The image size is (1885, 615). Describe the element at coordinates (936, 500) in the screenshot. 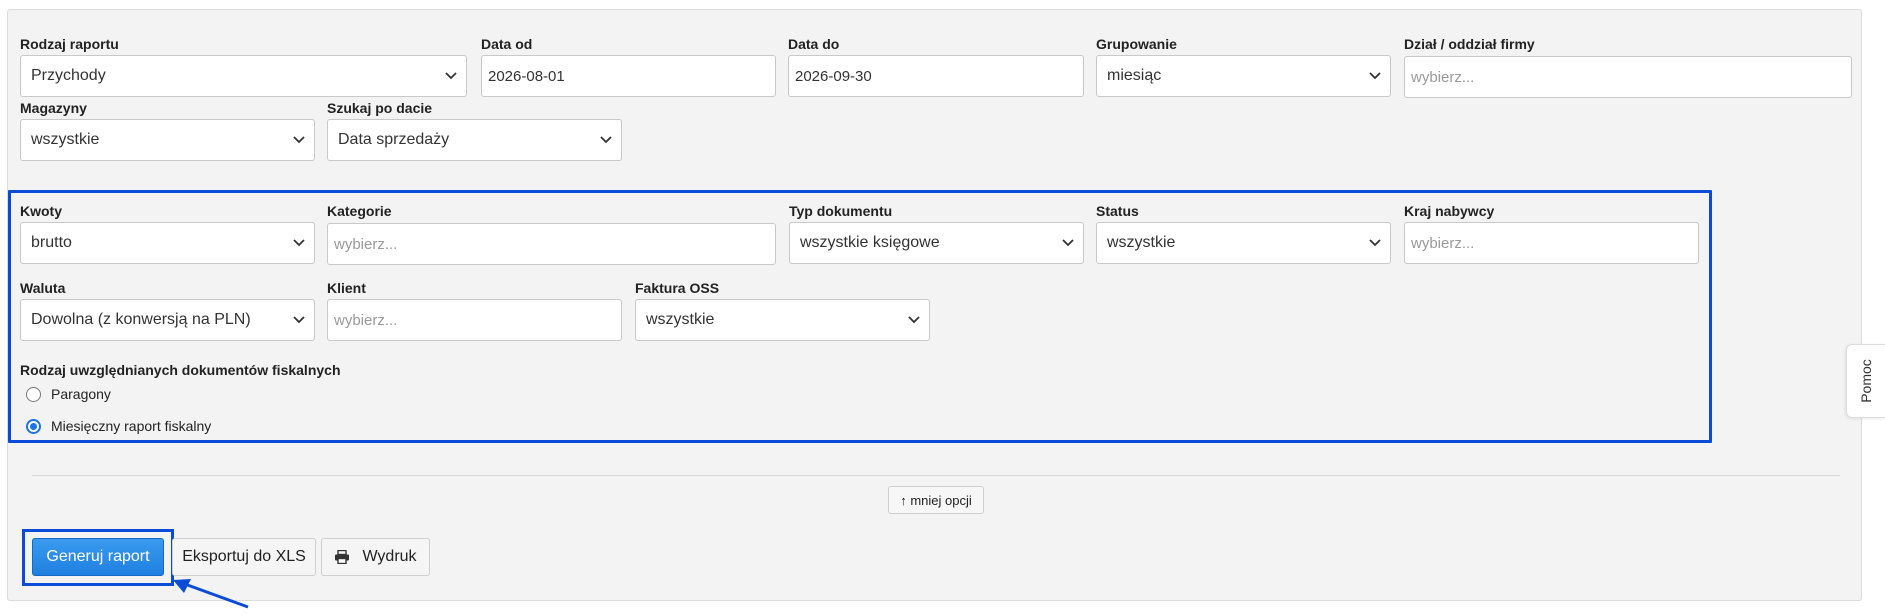

I see `less-options-button: ↑ mniej opcji` at that location.